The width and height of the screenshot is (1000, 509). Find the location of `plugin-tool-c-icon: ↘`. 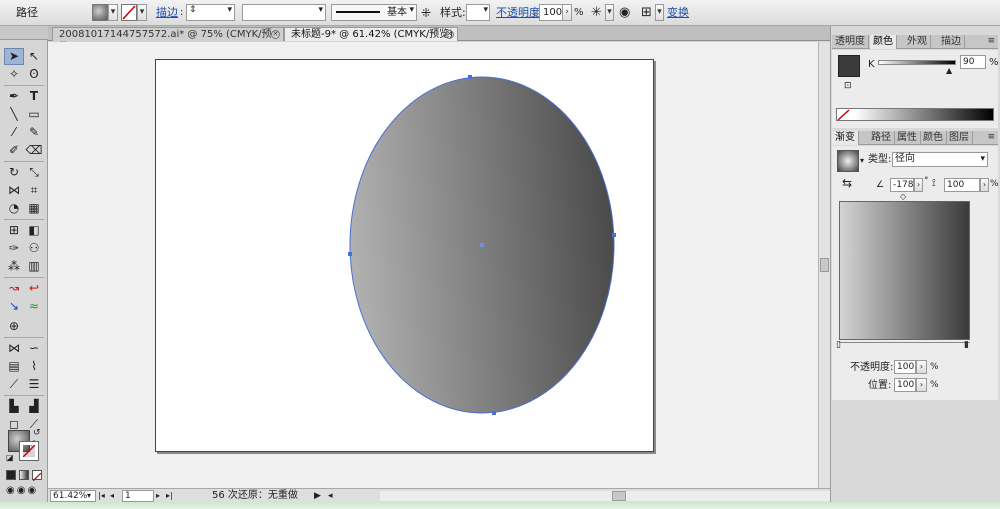

plugin-tool-c-icon: ↘ is located at coordinates (14, 306).